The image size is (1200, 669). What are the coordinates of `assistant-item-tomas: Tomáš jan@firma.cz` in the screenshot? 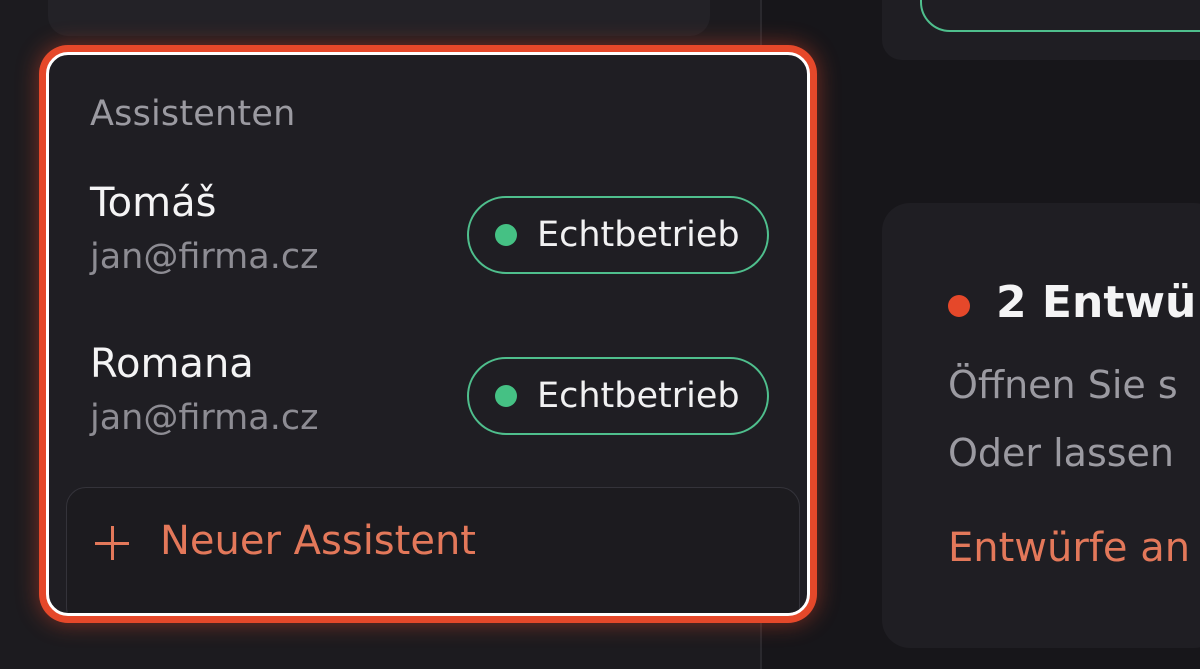 It's located at (204, 229).